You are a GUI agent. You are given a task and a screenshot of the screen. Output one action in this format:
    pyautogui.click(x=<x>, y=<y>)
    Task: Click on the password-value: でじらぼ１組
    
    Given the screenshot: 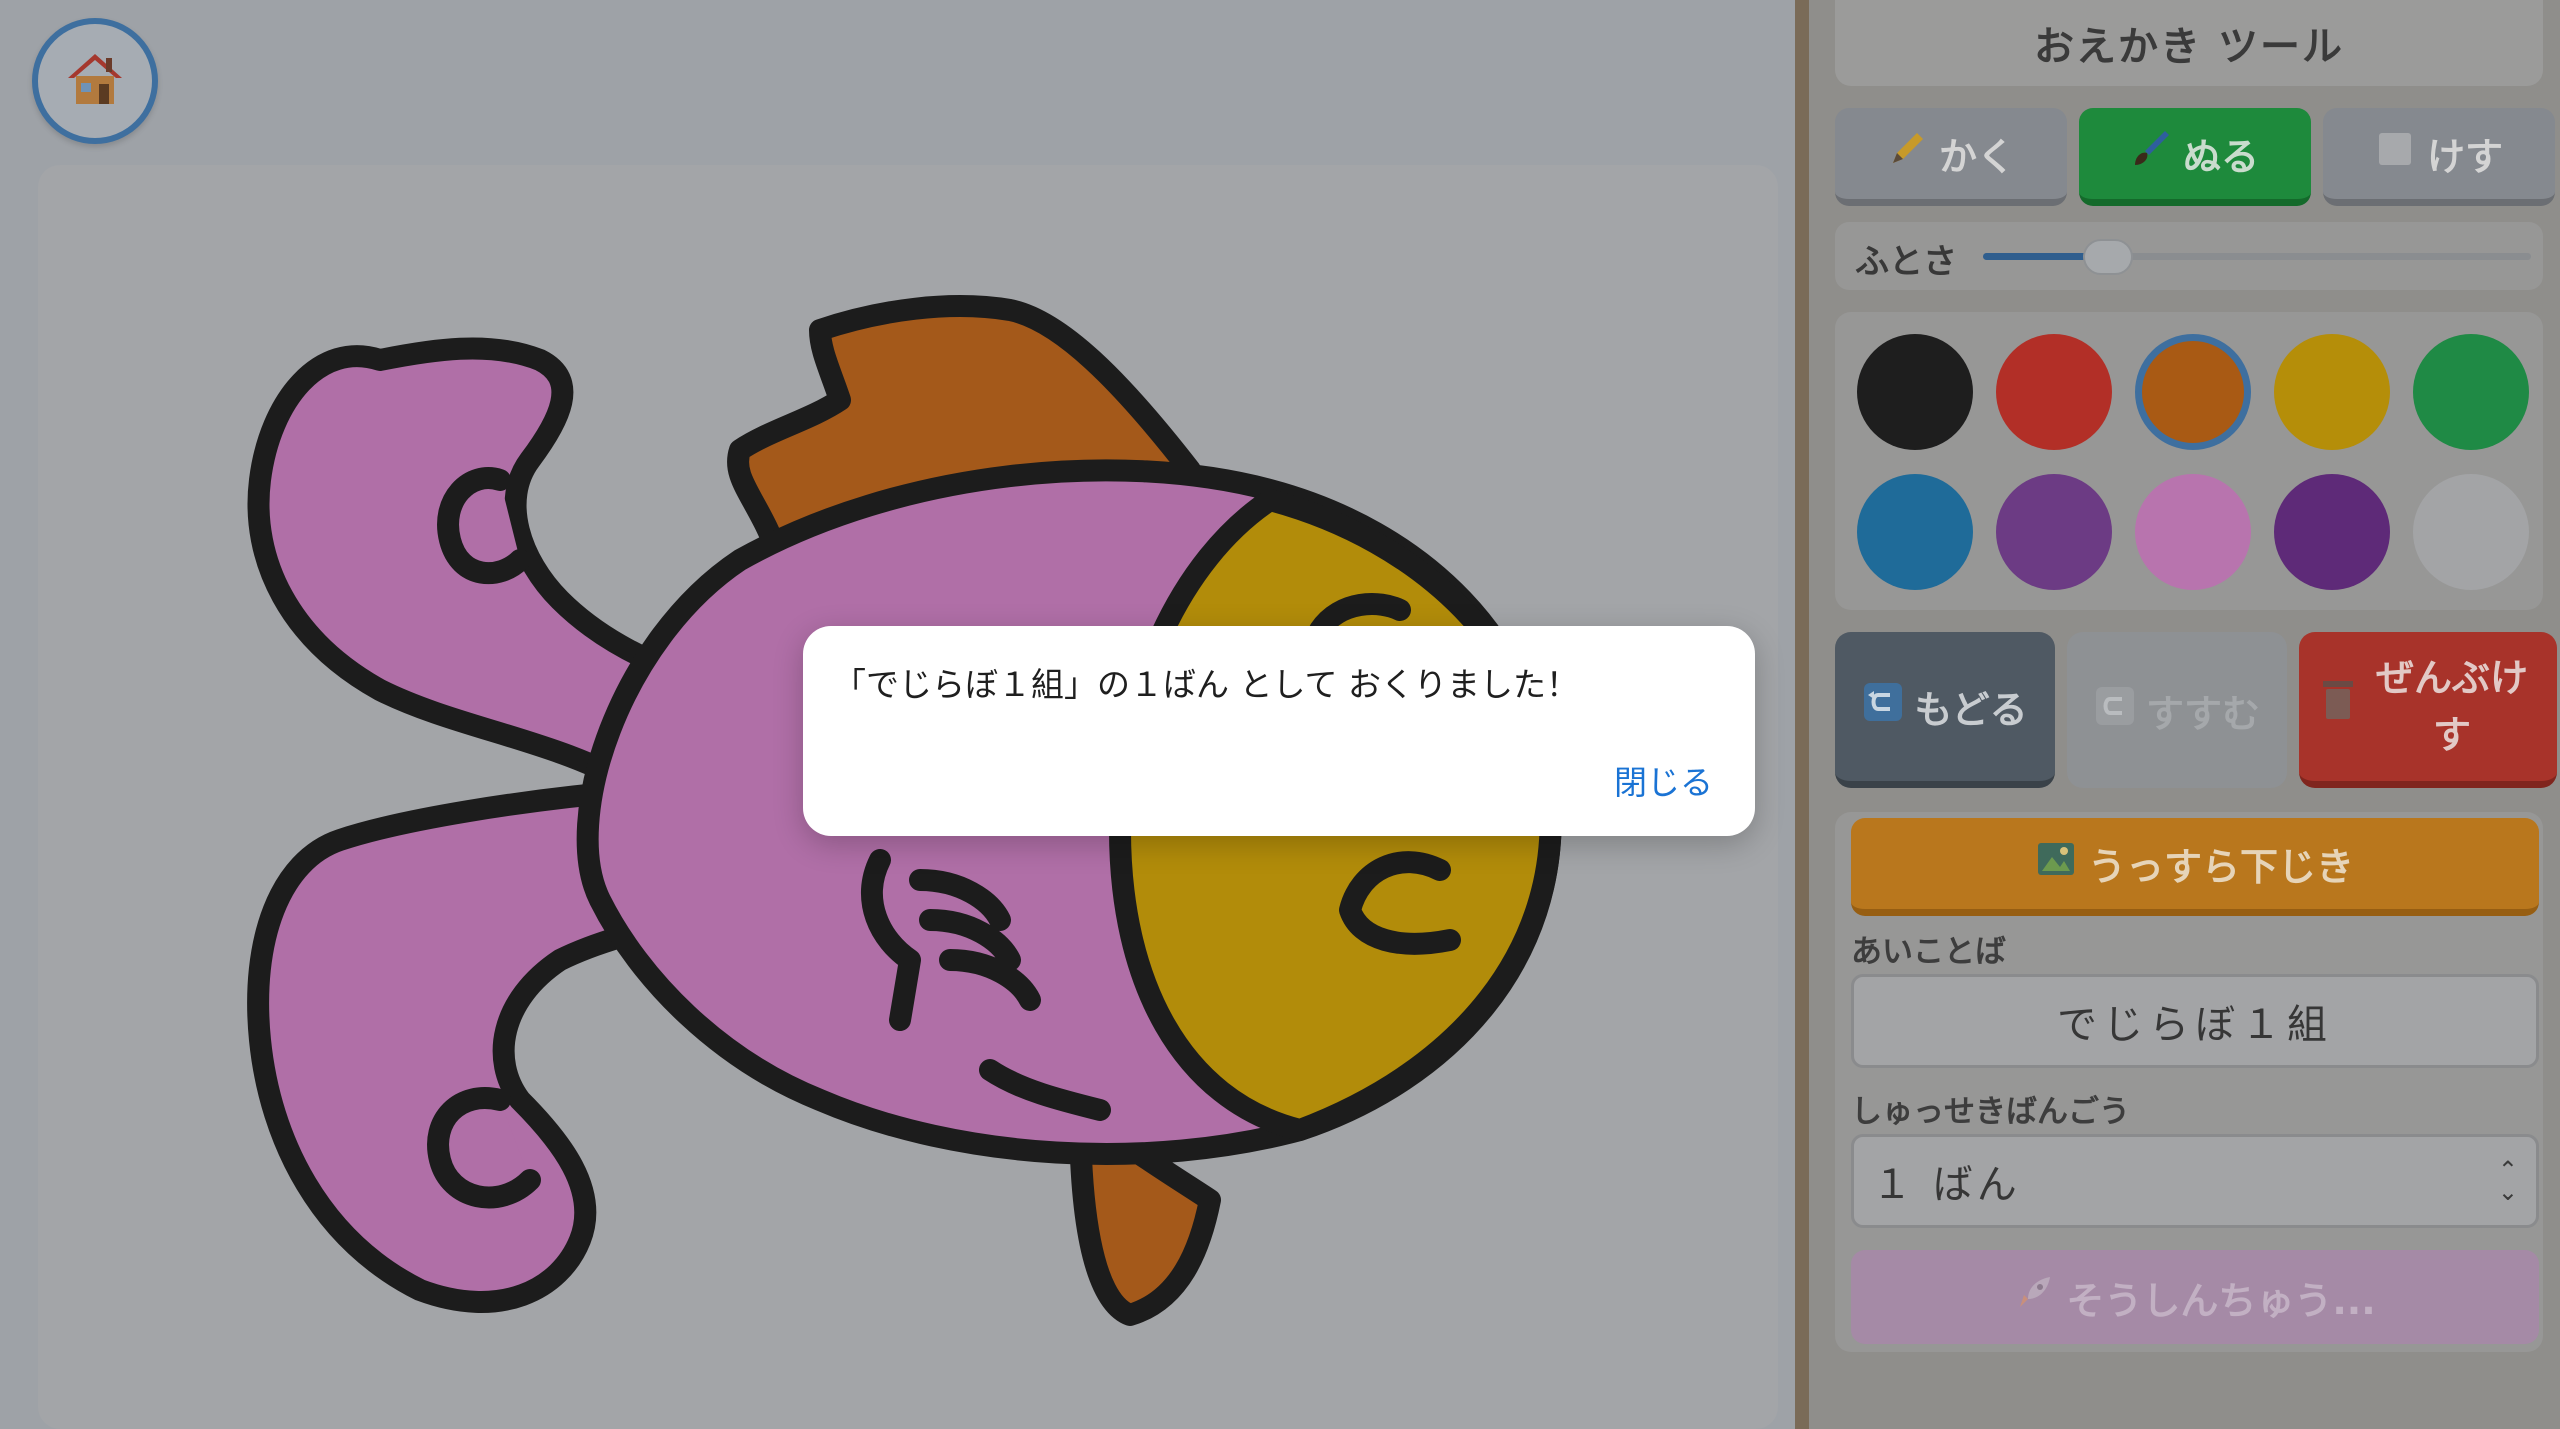 What is the action you would take?
    pyautogui.click(x=2195, y=1025)
    